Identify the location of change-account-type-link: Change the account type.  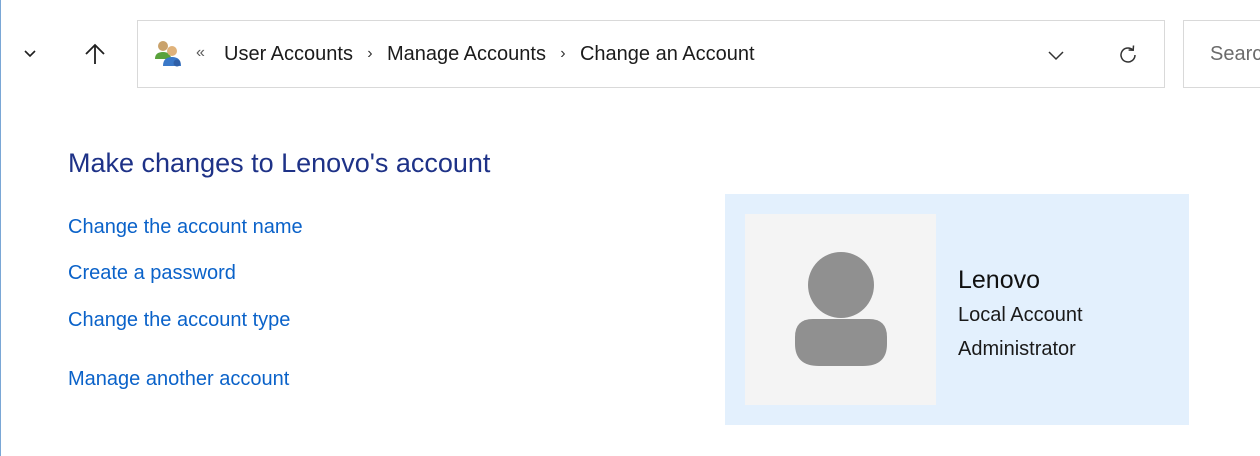
(179, 320).